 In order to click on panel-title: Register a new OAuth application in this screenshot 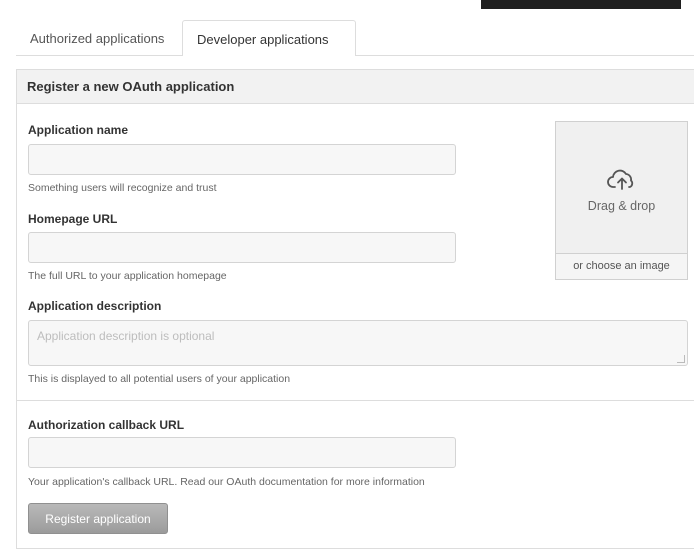, I will do `click(355, 87)`.